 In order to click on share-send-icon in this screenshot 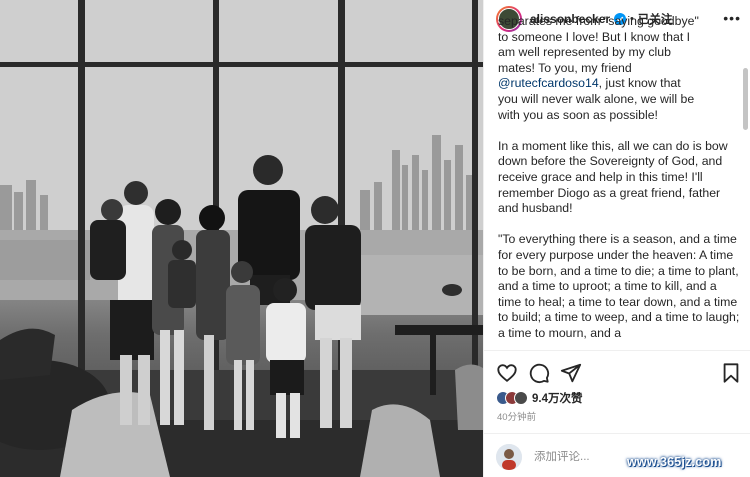, I will do `click(571, 373)`.